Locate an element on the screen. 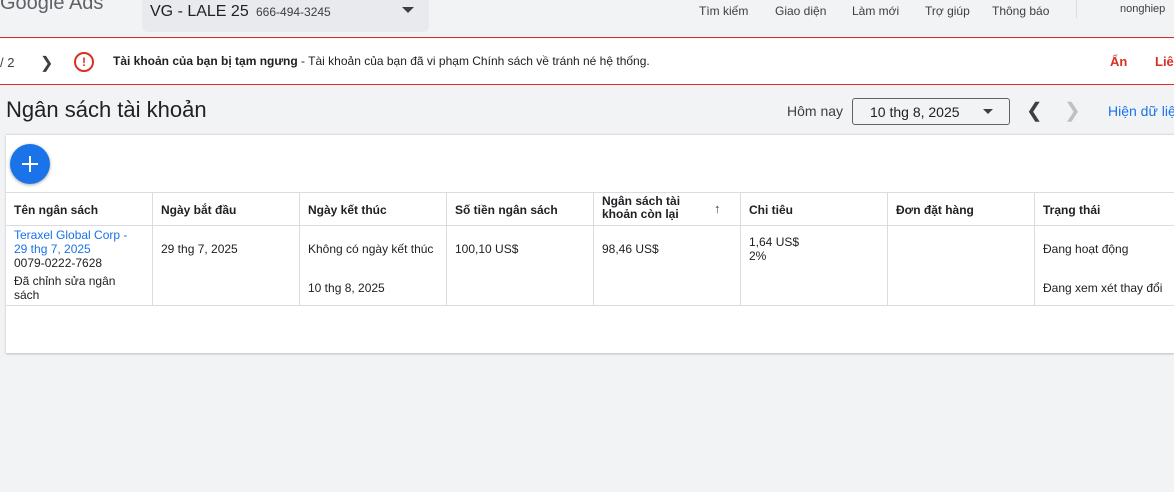  date-picker: 10 thg 8, 2025 is located at coordinates (931, 111).